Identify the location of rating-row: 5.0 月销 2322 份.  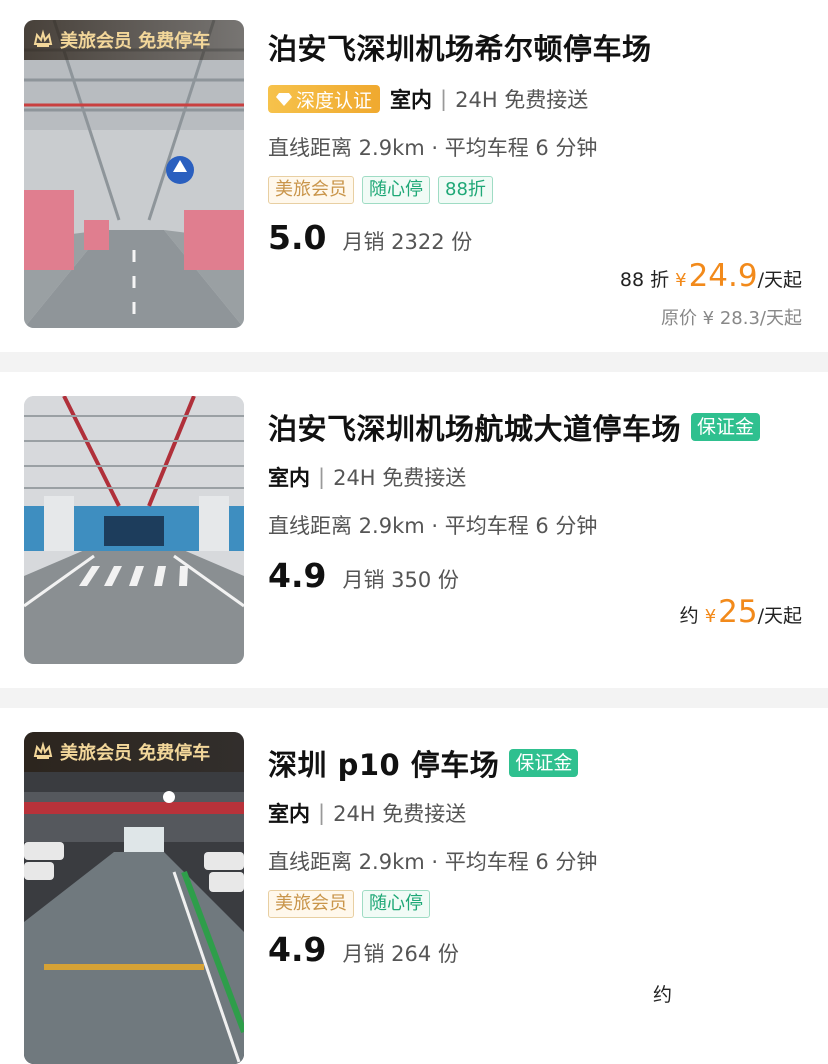
(370, 237).